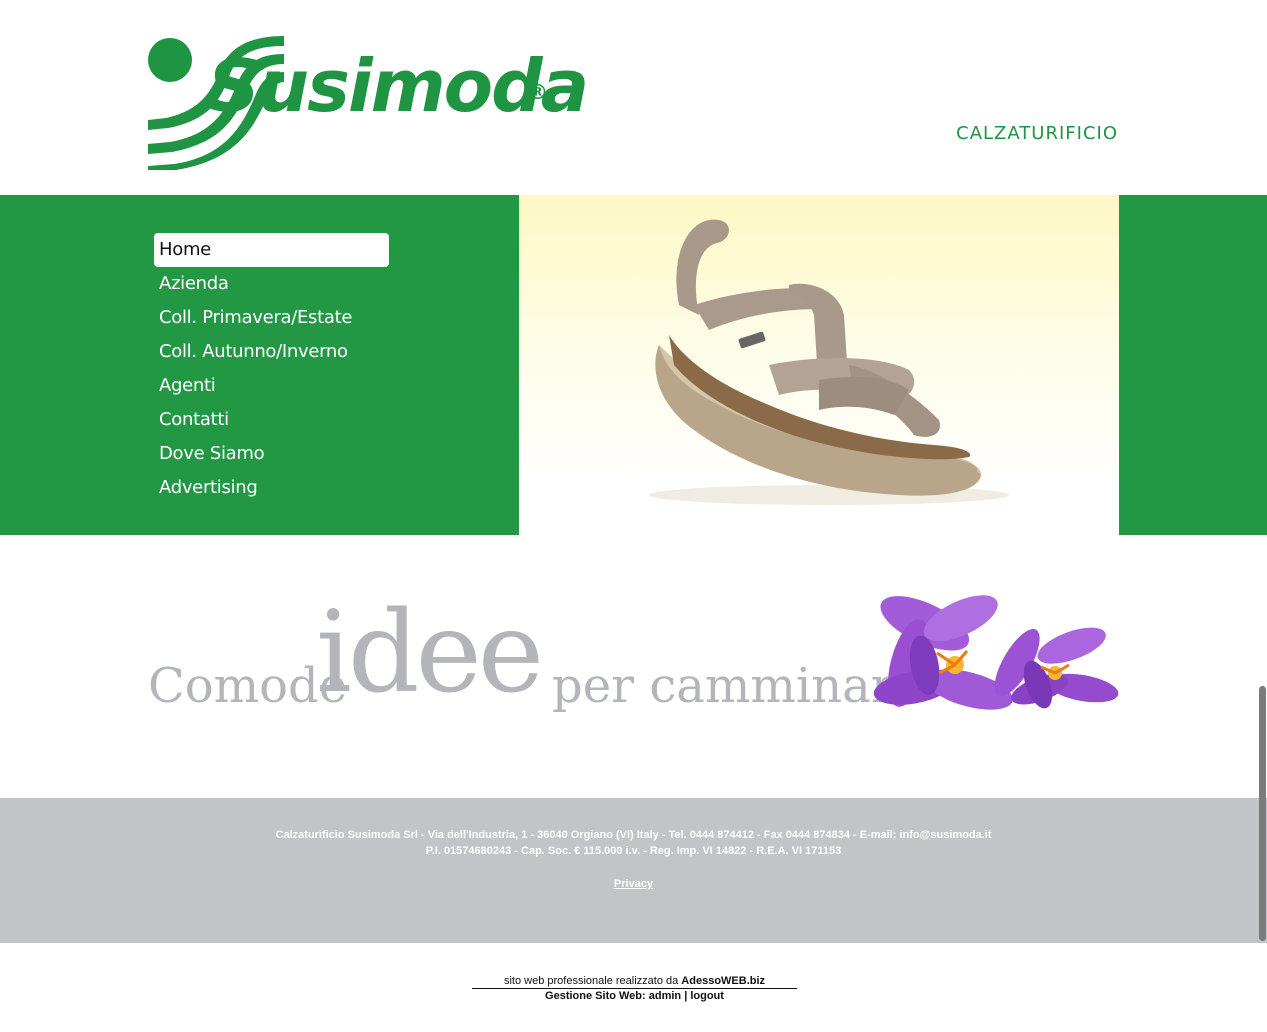 The height and width of the screenshot is (1032, 1267). I want to click on admin-bar: Gestione Sito Web: admin | logout, so click(634, 996).